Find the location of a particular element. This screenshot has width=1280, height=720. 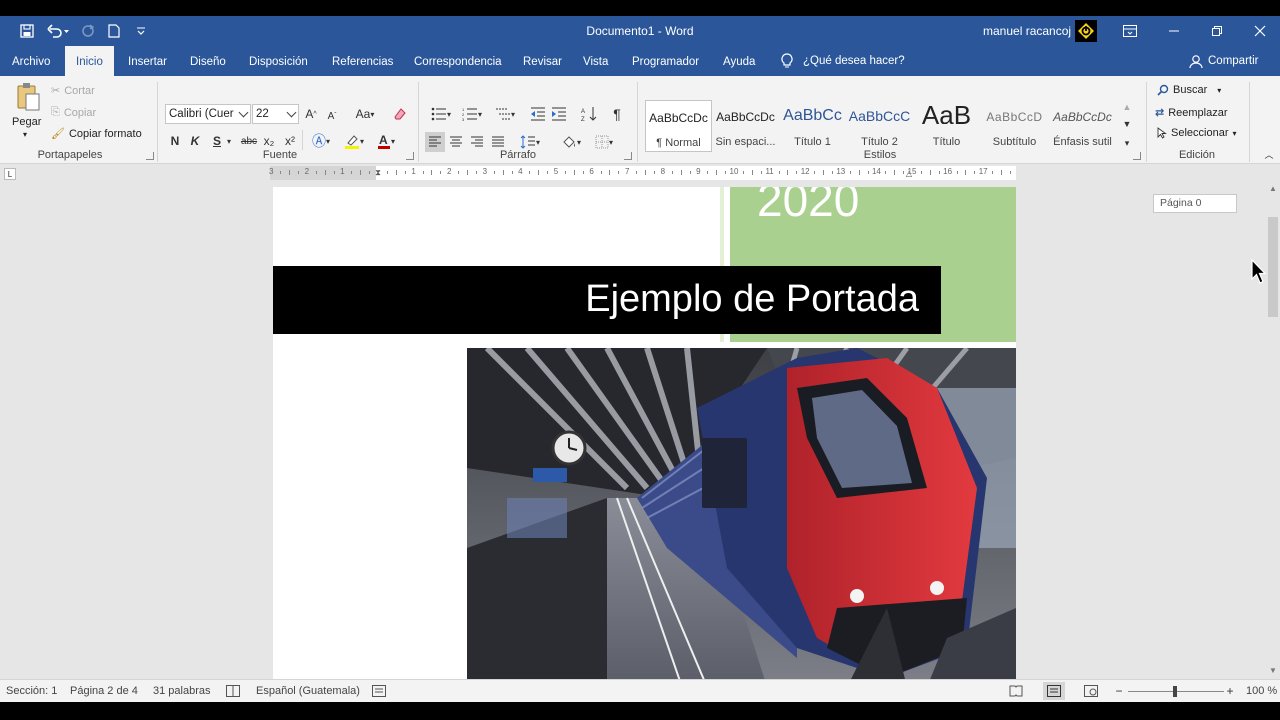

clear-formatting-icon is located at coordinates (400, 114).